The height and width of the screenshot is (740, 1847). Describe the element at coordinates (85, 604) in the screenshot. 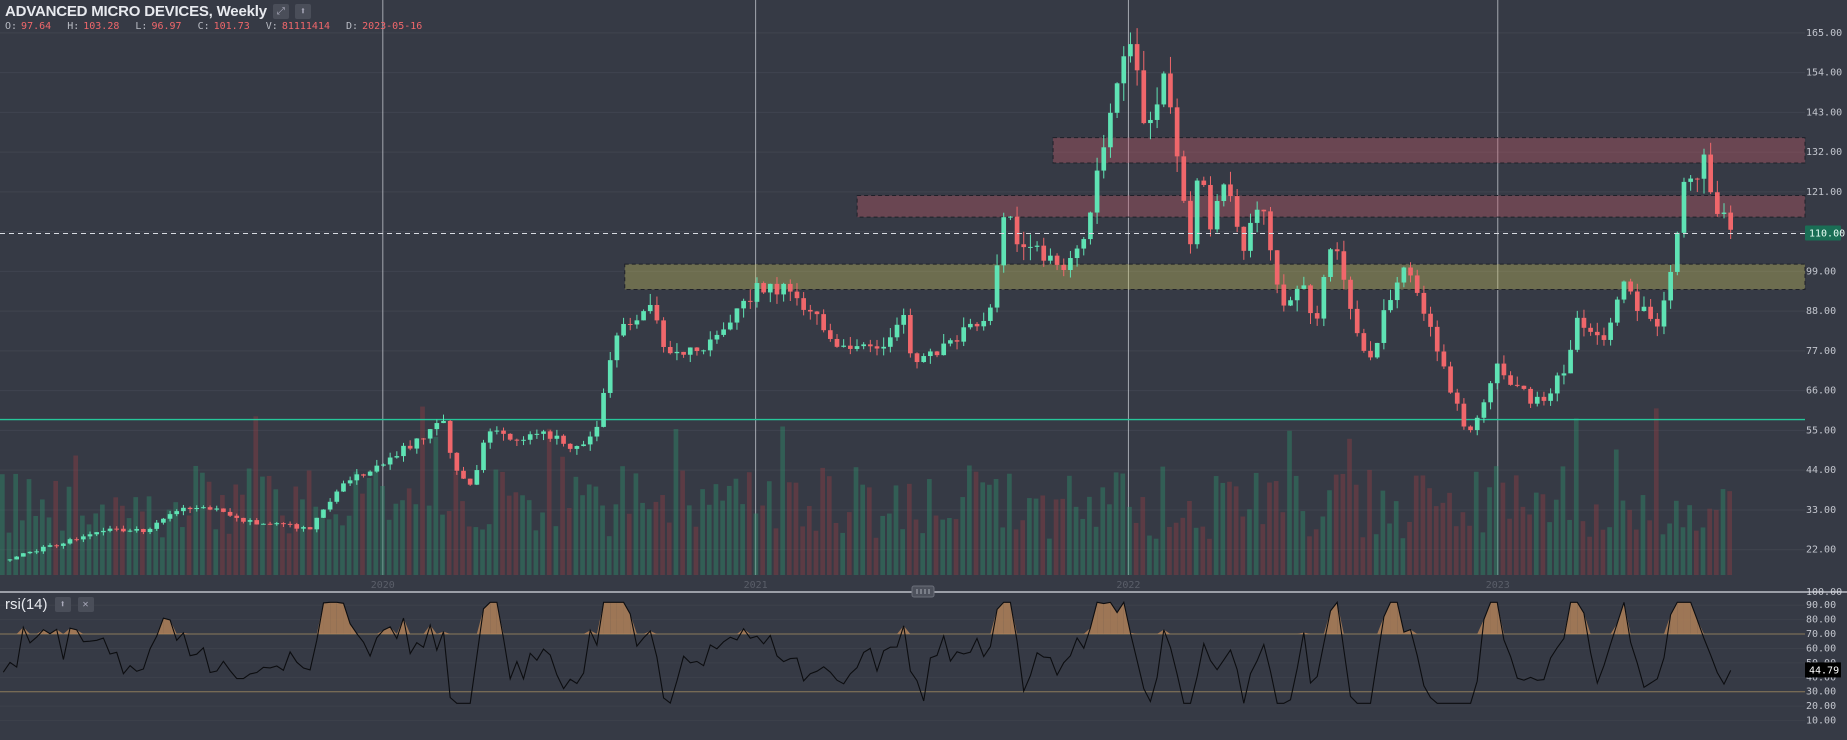

I see `close-icon: ✕` at that location.